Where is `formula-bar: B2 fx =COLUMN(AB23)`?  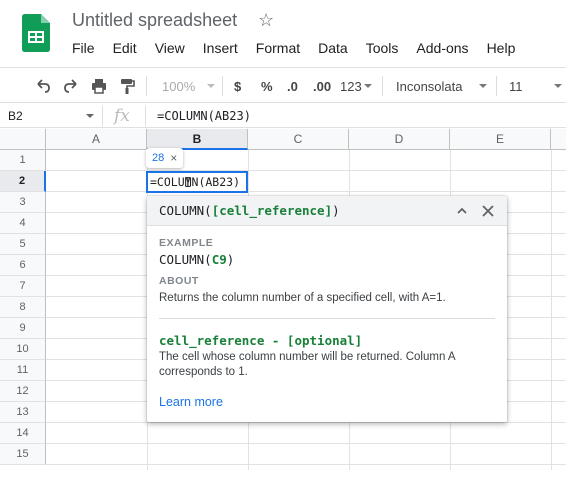 formula-bar: B2 fx =COLUMN(AB23) is located at coordinates (283, 116).